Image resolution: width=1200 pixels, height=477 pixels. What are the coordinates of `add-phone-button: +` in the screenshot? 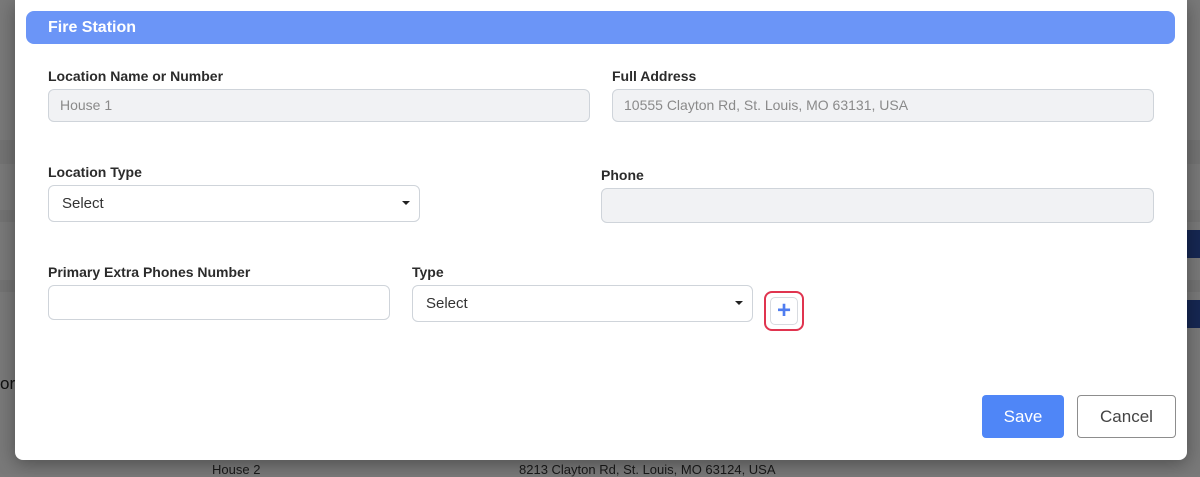 It's located at (784, 311).